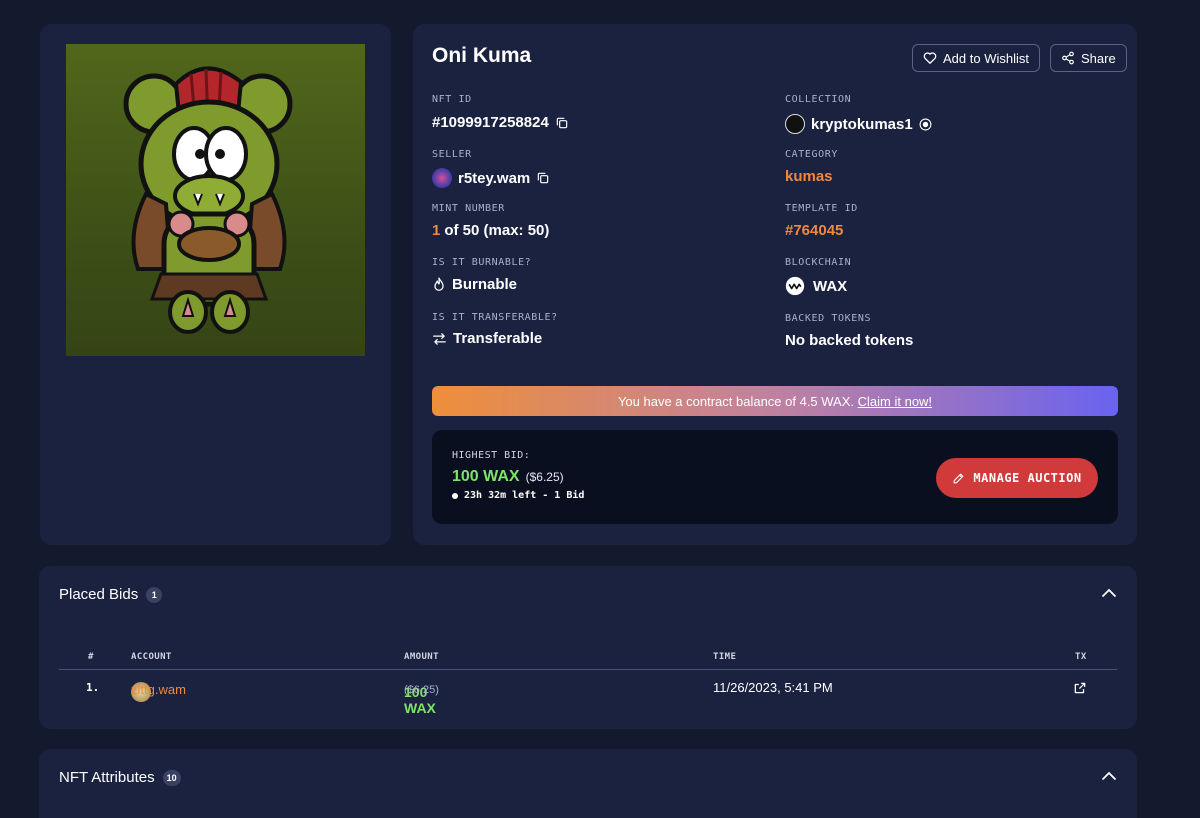 Image resolution: width=1200 pixels, height=818 pixels. What do you see at coordinates (490, 122) in the screenshot?
I see `nft-id-text: #1099917258824` at bounding box center [490, 122].